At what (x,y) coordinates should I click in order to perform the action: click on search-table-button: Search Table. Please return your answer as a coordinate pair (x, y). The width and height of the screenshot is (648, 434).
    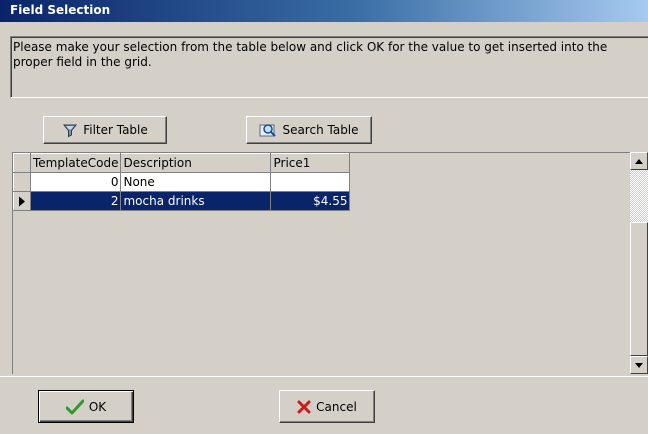
    Looking at the image, I should click on (309, 130).